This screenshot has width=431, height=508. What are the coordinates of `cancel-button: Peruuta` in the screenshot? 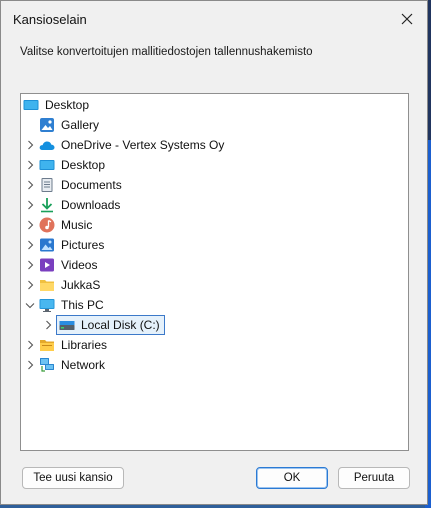 It's located at (374, 478).